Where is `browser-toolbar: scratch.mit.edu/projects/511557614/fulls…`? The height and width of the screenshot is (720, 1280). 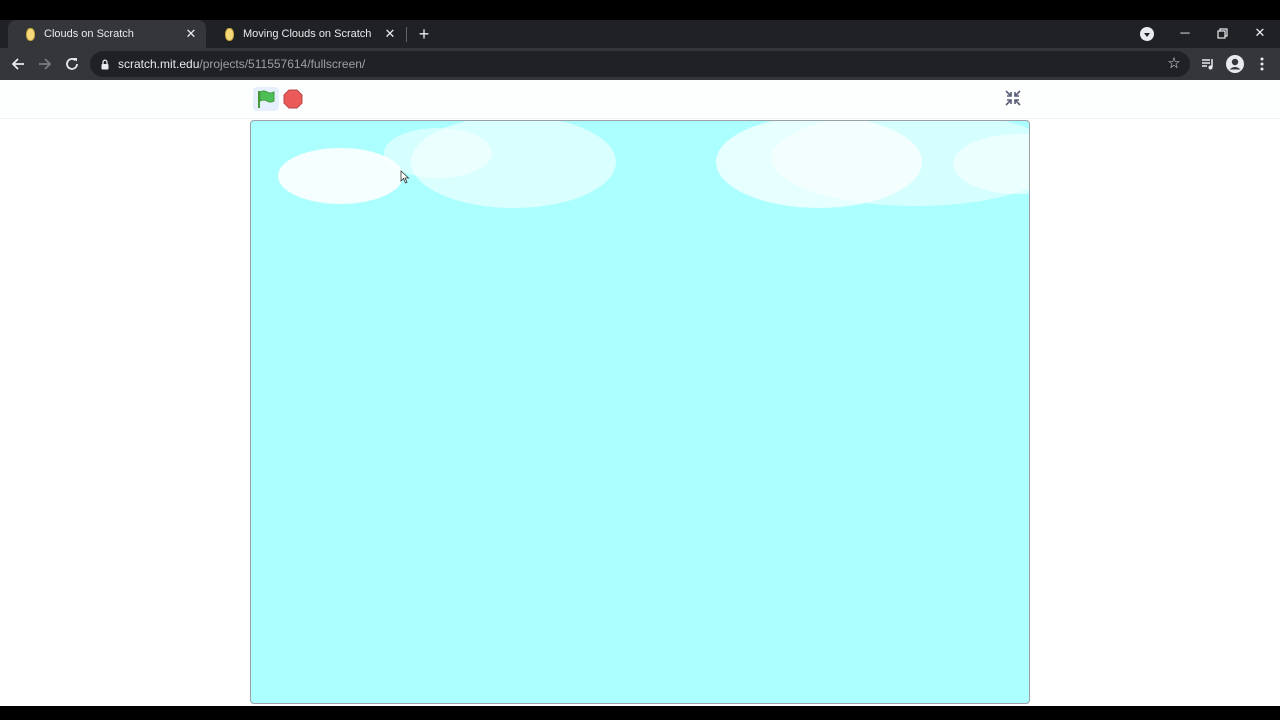 browser-toolbar: scratch.mit.edu/projects/511557614/fulls… is located at coordinates (640, 64).